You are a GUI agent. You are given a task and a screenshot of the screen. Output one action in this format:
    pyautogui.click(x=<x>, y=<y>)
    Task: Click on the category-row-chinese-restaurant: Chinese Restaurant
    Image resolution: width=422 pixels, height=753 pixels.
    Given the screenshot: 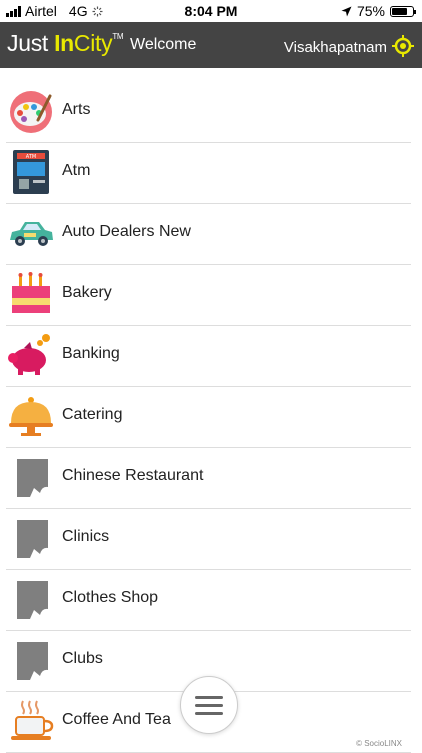 What is the action you would take?
    pyautogui.click(x=208, y=478)
    